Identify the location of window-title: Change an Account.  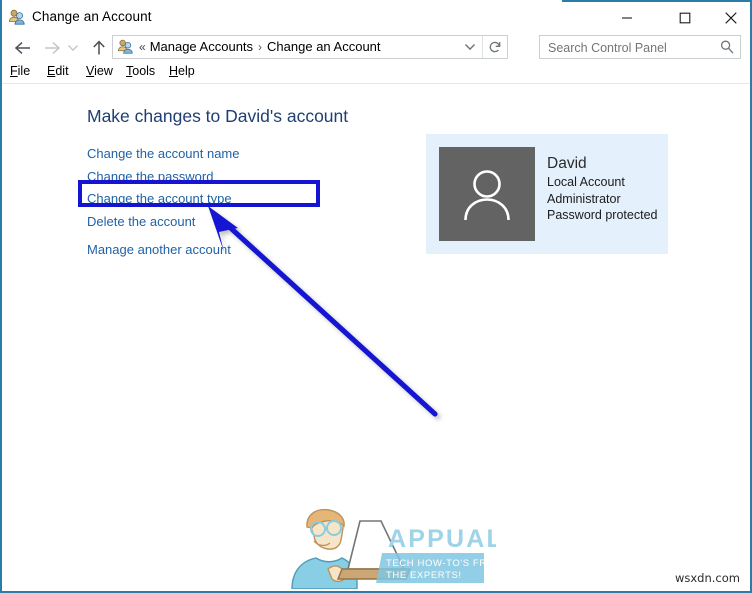
(92, 16).